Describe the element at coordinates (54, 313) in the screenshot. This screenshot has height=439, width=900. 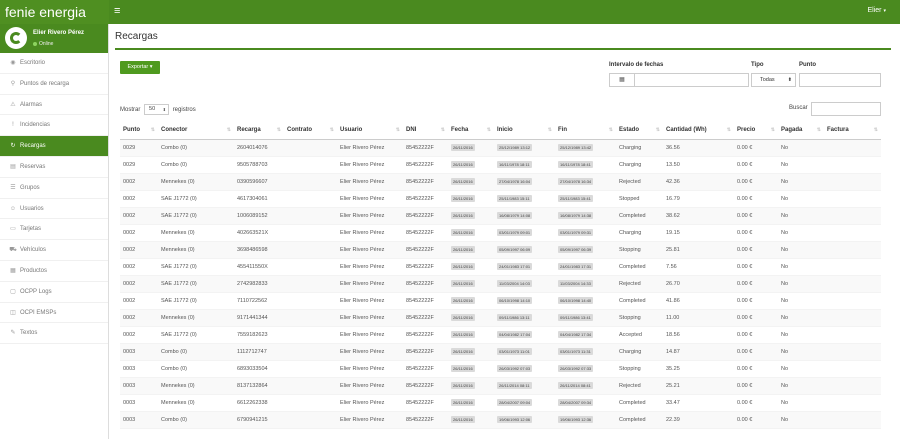
I see `sidebar-item-ocpi-emsps: ◫ OCPI EMSPs` at that location.